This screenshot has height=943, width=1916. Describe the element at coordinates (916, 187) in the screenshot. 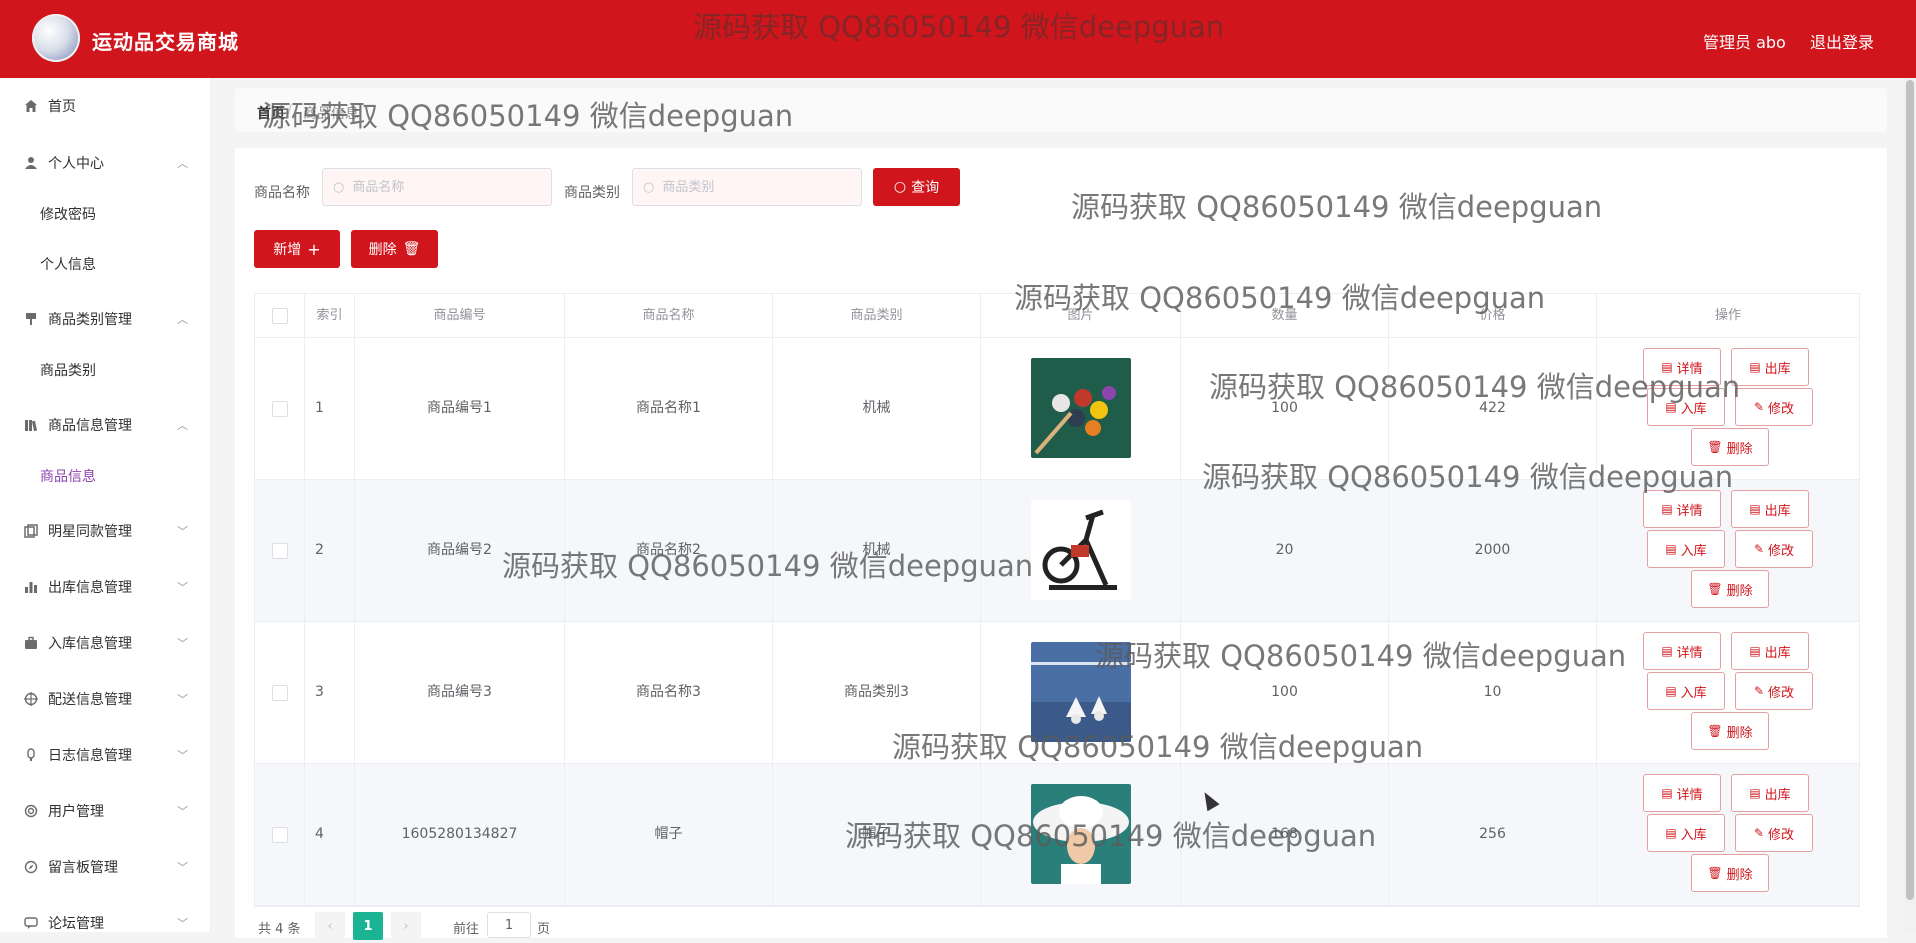

I see `query-button: ○ 查询` at that location.